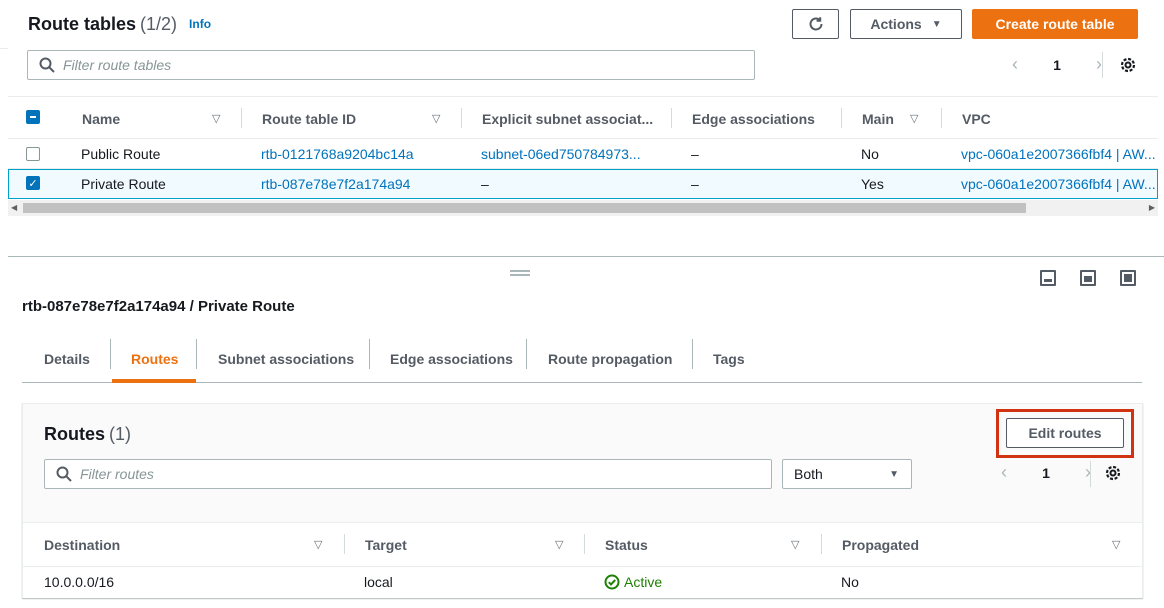  Describe the element at coordinates (378, 582) in the screenshot. I see `cell-target: local` at that location.